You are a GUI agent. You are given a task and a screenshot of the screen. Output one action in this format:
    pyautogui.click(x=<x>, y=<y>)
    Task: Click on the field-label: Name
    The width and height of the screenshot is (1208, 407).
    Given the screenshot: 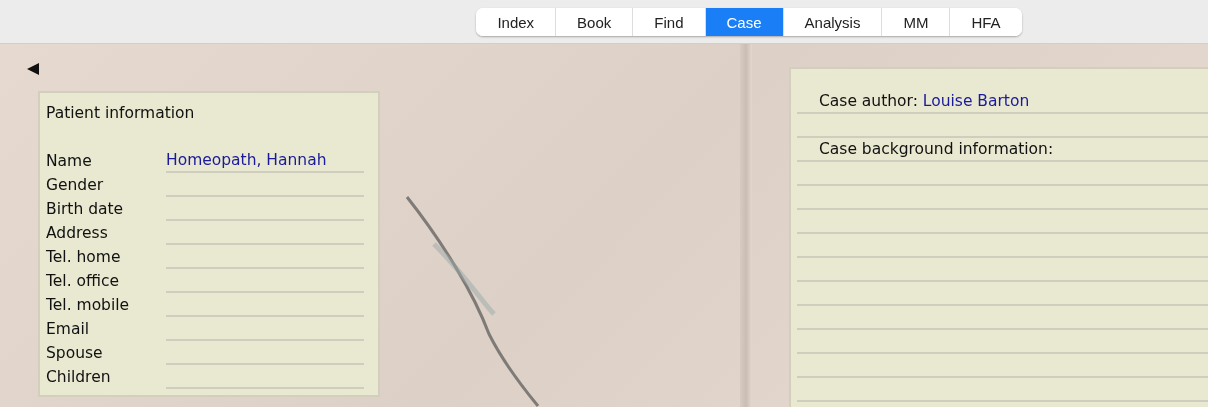 What is the action you would take?
    pyautogui.click(x=69, y=161)
    